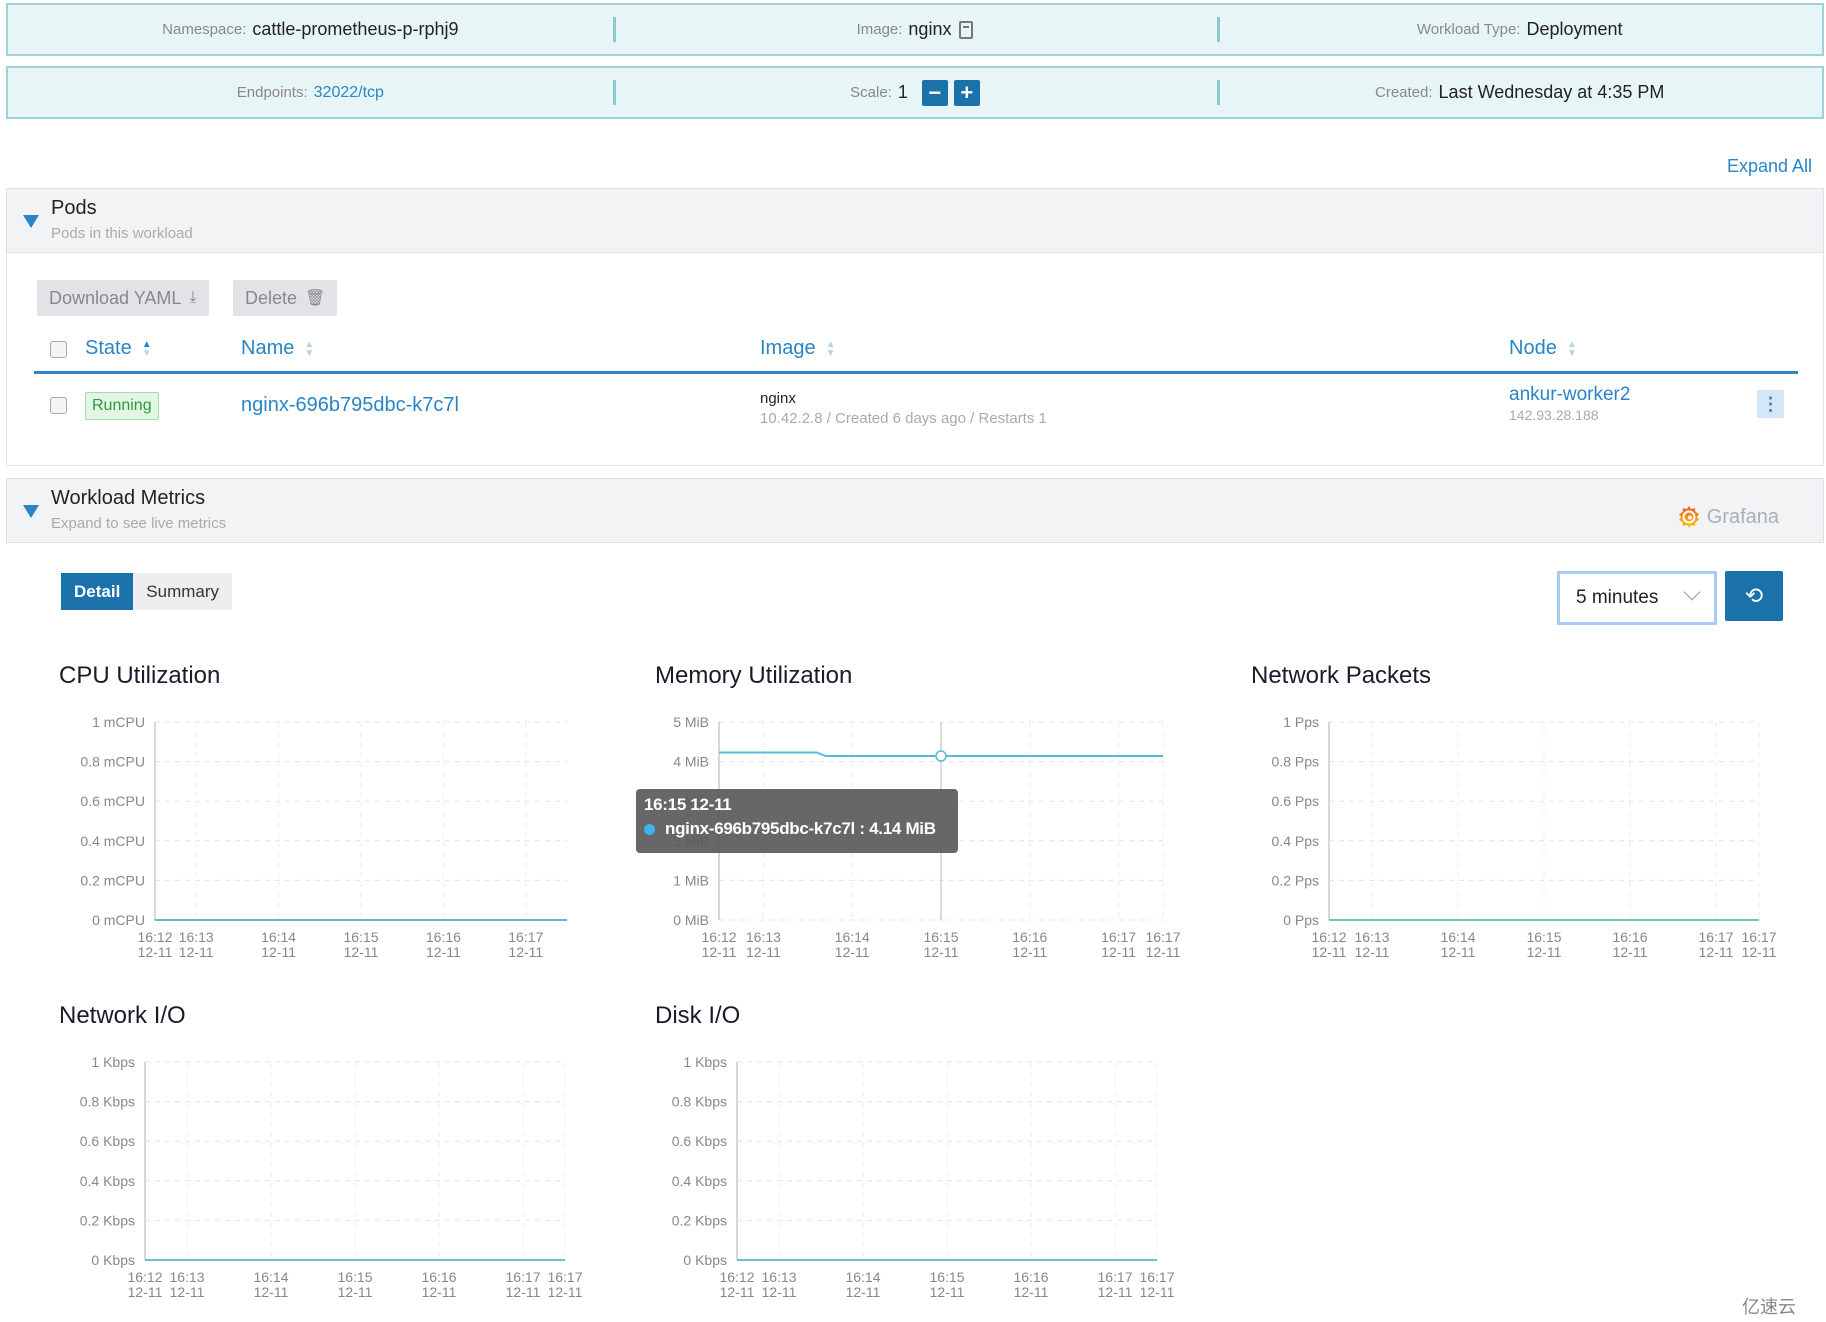 The height and width of the screenshot is (1322, 1826). What do you see at coordinates (118, 722) in the screenshot?
I see `y-tick-label: 1 mCPU` at bounding box center [118, 722].